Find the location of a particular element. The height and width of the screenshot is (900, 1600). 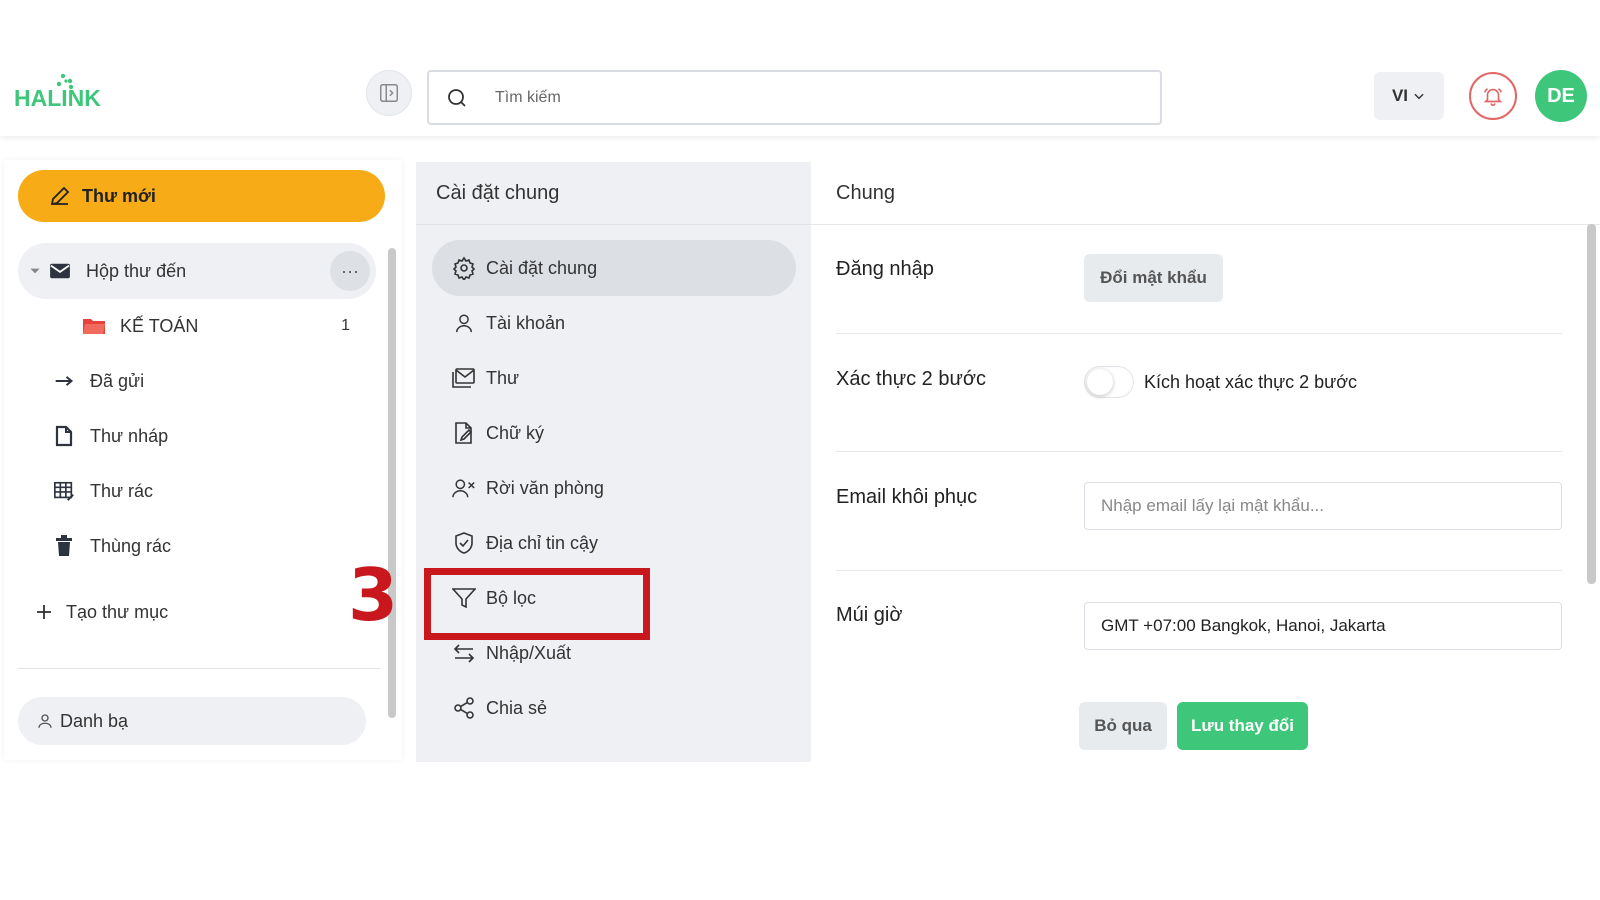

timezone-label: Múi giờ is located at coordinates (869, 615).